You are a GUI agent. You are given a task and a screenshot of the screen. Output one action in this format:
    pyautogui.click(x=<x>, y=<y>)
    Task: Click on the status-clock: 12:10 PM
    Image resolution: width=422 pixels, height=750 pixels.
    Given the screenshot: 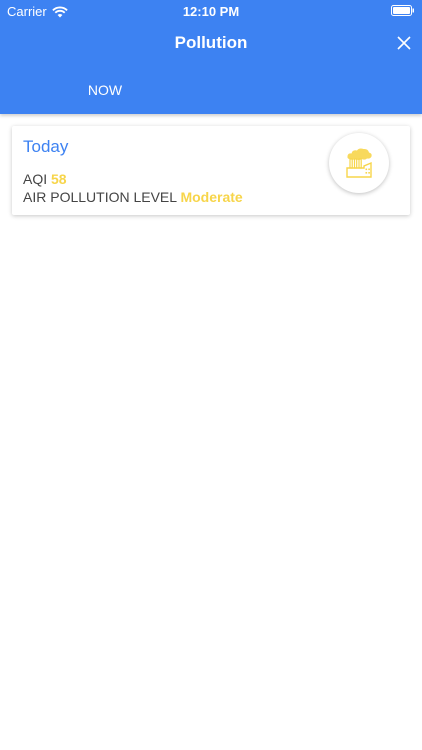 What is the action you would take?
    pyautogui.click(x=211, y=11)
    